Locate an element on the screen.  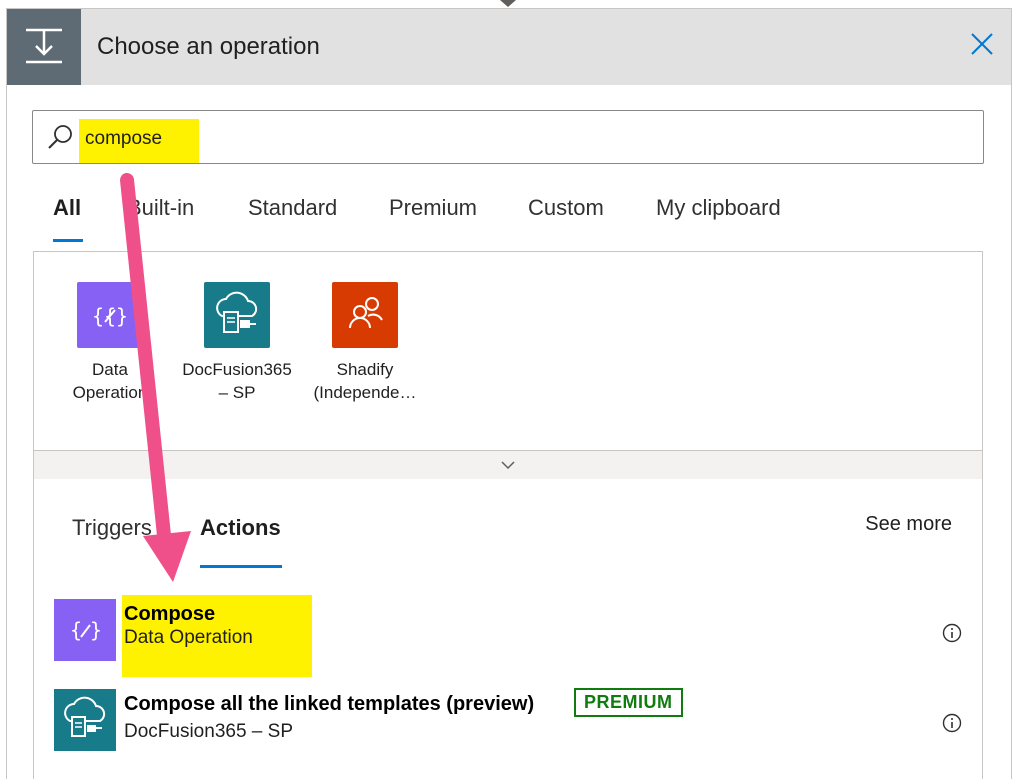
search-value: compose is located at coordinates (123, 139).